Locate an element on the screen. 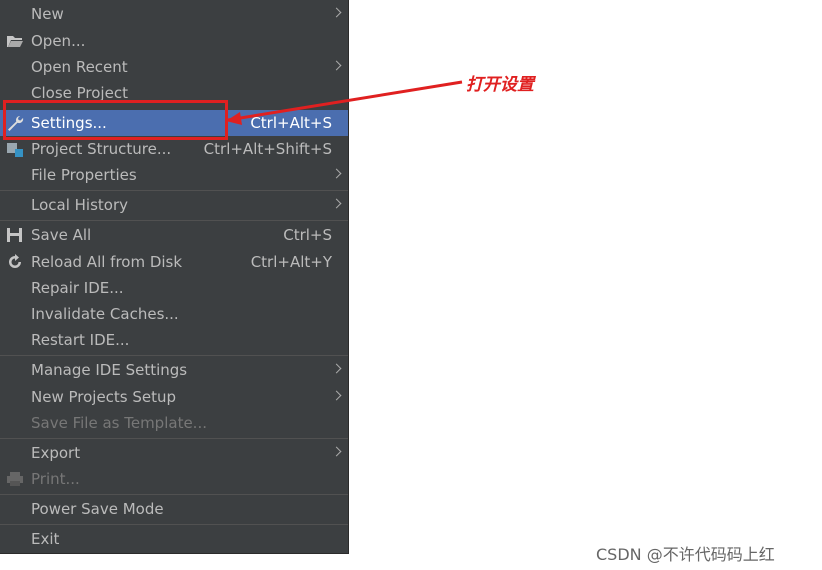 The width and height of the screenshot is (822, 570). menu-item-label: Reload All from Disk is located at coordinates (107, 262).